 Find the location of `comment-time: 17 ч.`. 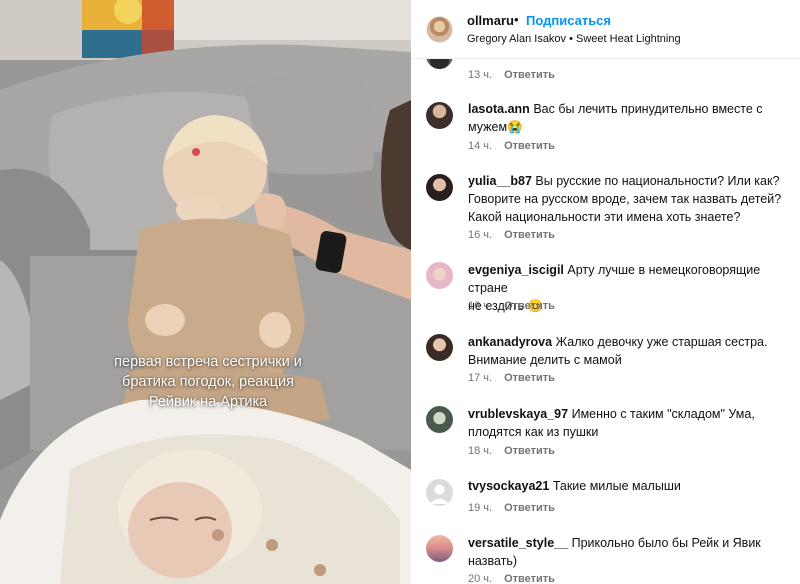

comment-time: 17 ч. is located at coordinates (480, 378).